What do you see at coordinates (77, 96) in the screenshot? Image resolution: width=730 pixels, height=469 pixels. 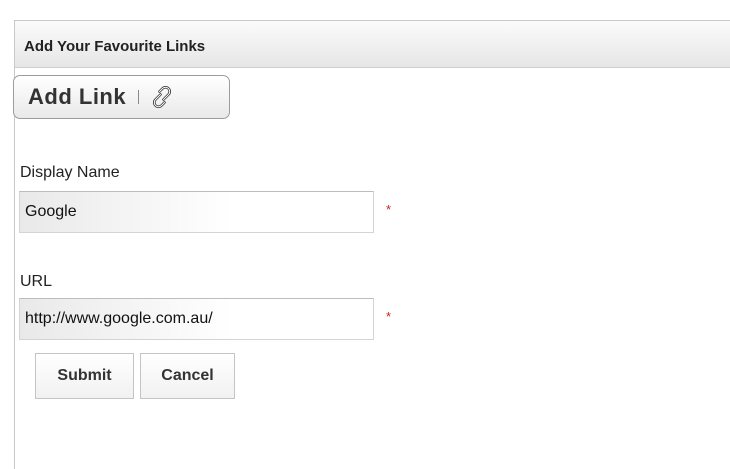 I see `add-link-label: Add Link` at bounding box center [77, 96].